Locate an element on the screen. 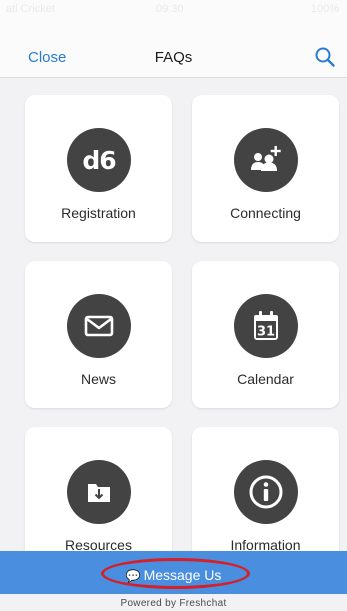 The width and height of the screenshot is (347, 611). search-icon is located at coordinates (325, 57).